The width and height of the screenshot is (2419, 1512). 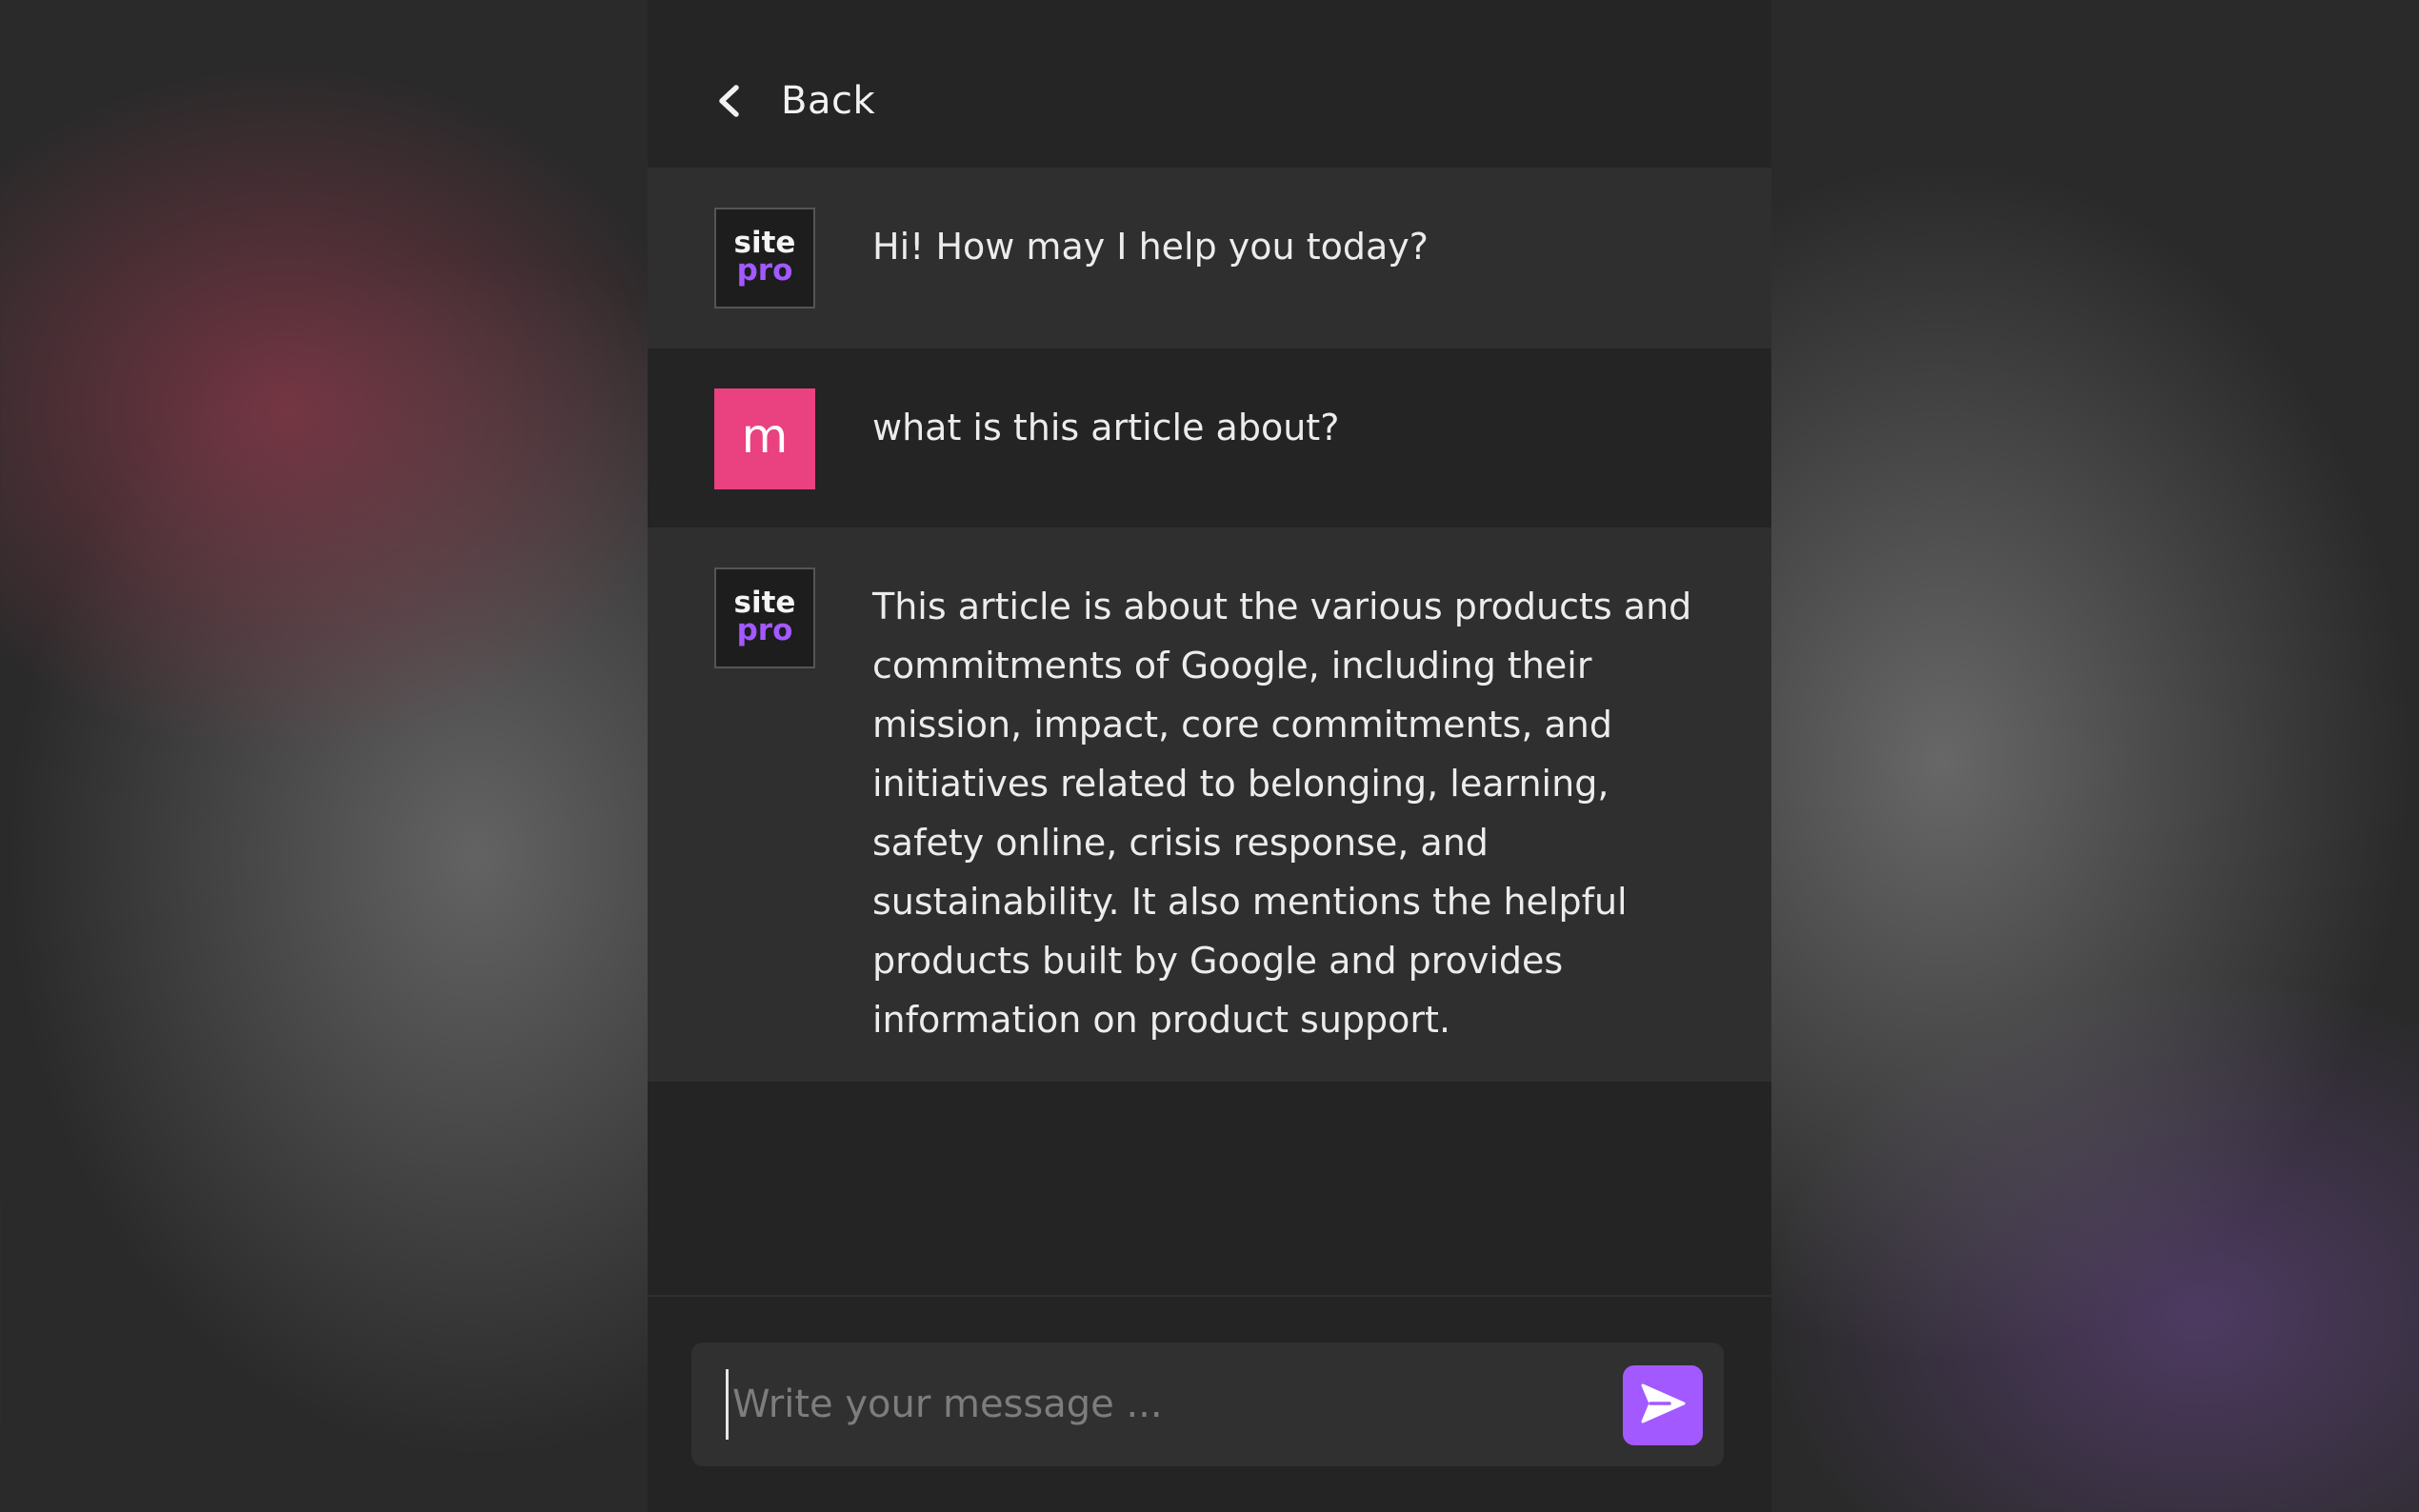 I want to click on user-message: m what is this article about?, so click(x=1209, y=437).